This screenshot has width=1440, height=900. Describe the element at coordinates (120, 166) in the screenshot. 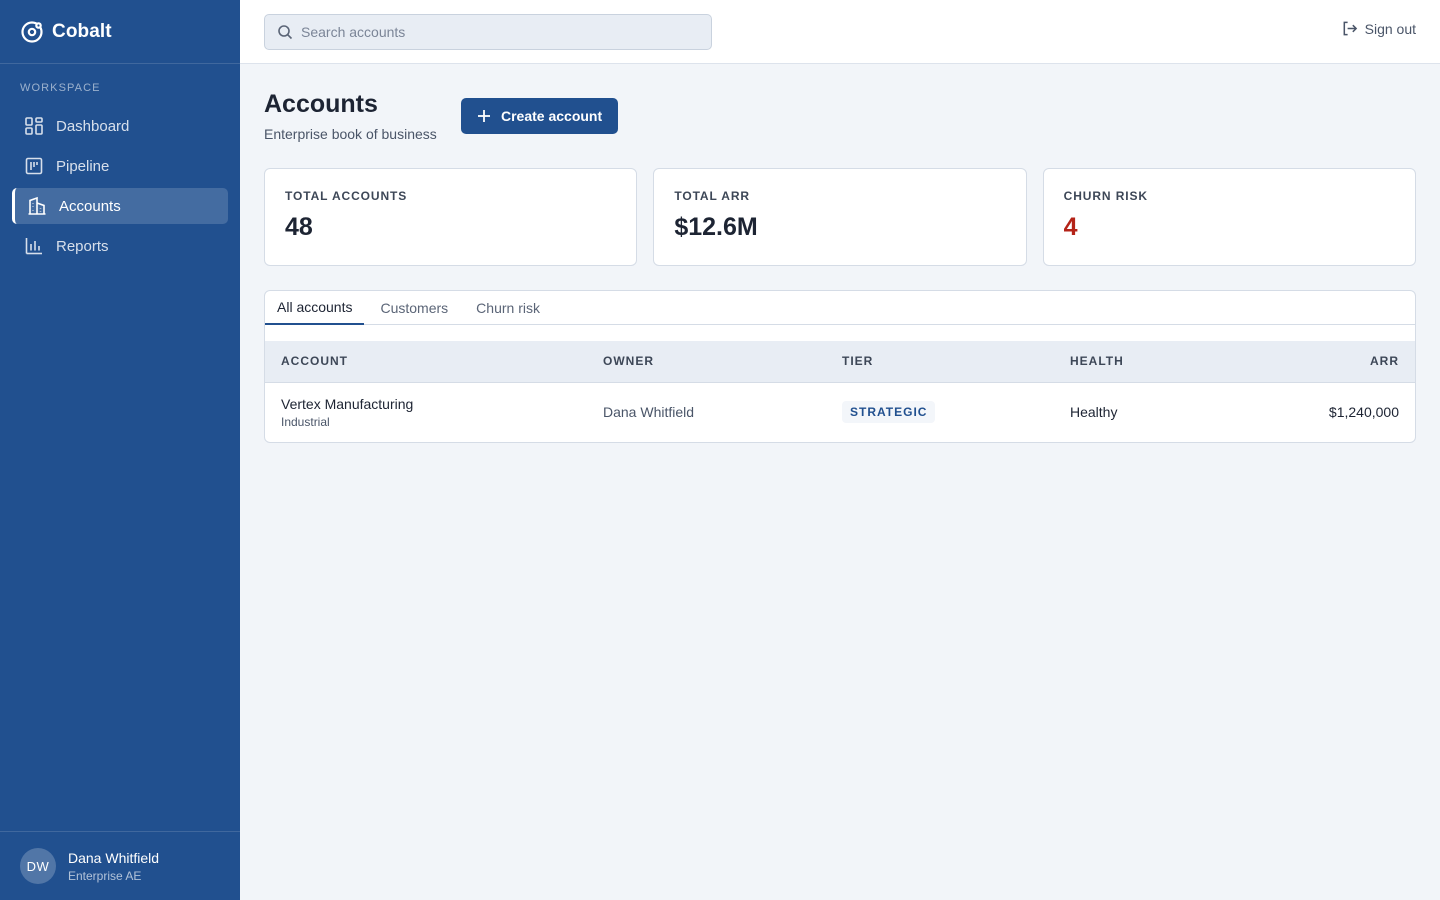

I see `sidebar-item-pipeline: Pipeline` at that location.